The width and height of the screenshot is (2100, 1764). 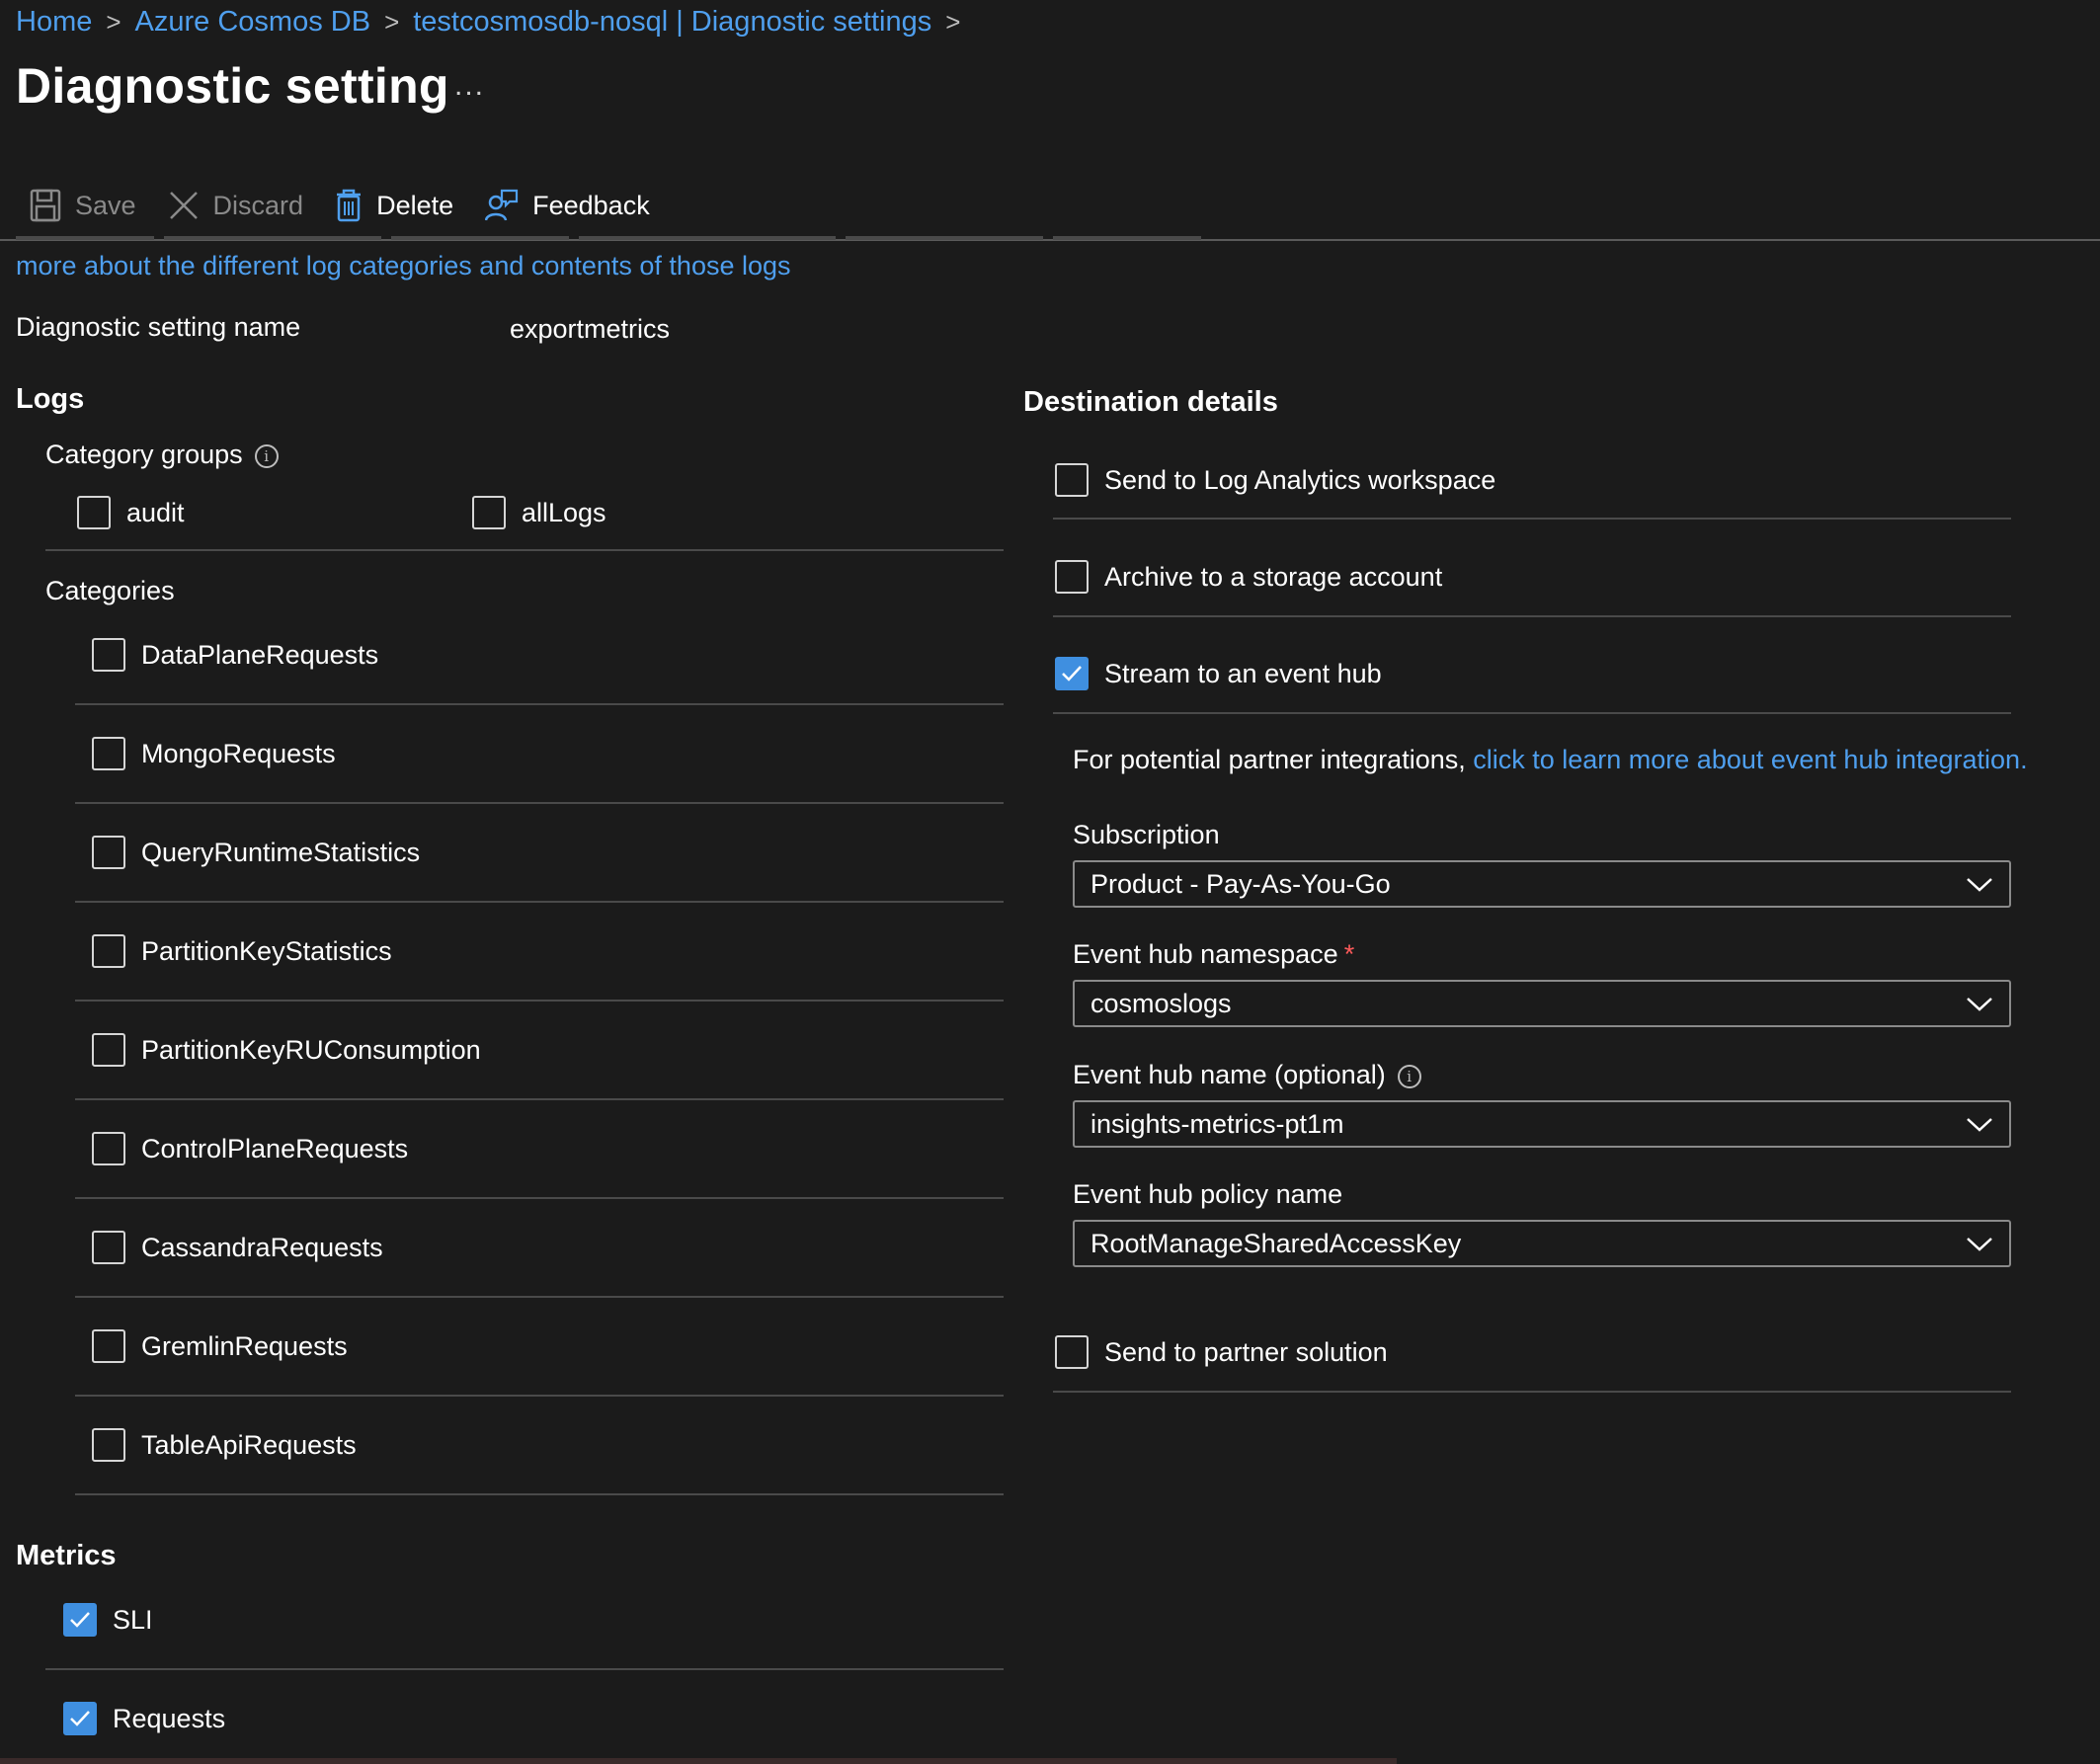 I want to click on dest-event-hub: Stream to an event hub, so click(x=1218, y=674).